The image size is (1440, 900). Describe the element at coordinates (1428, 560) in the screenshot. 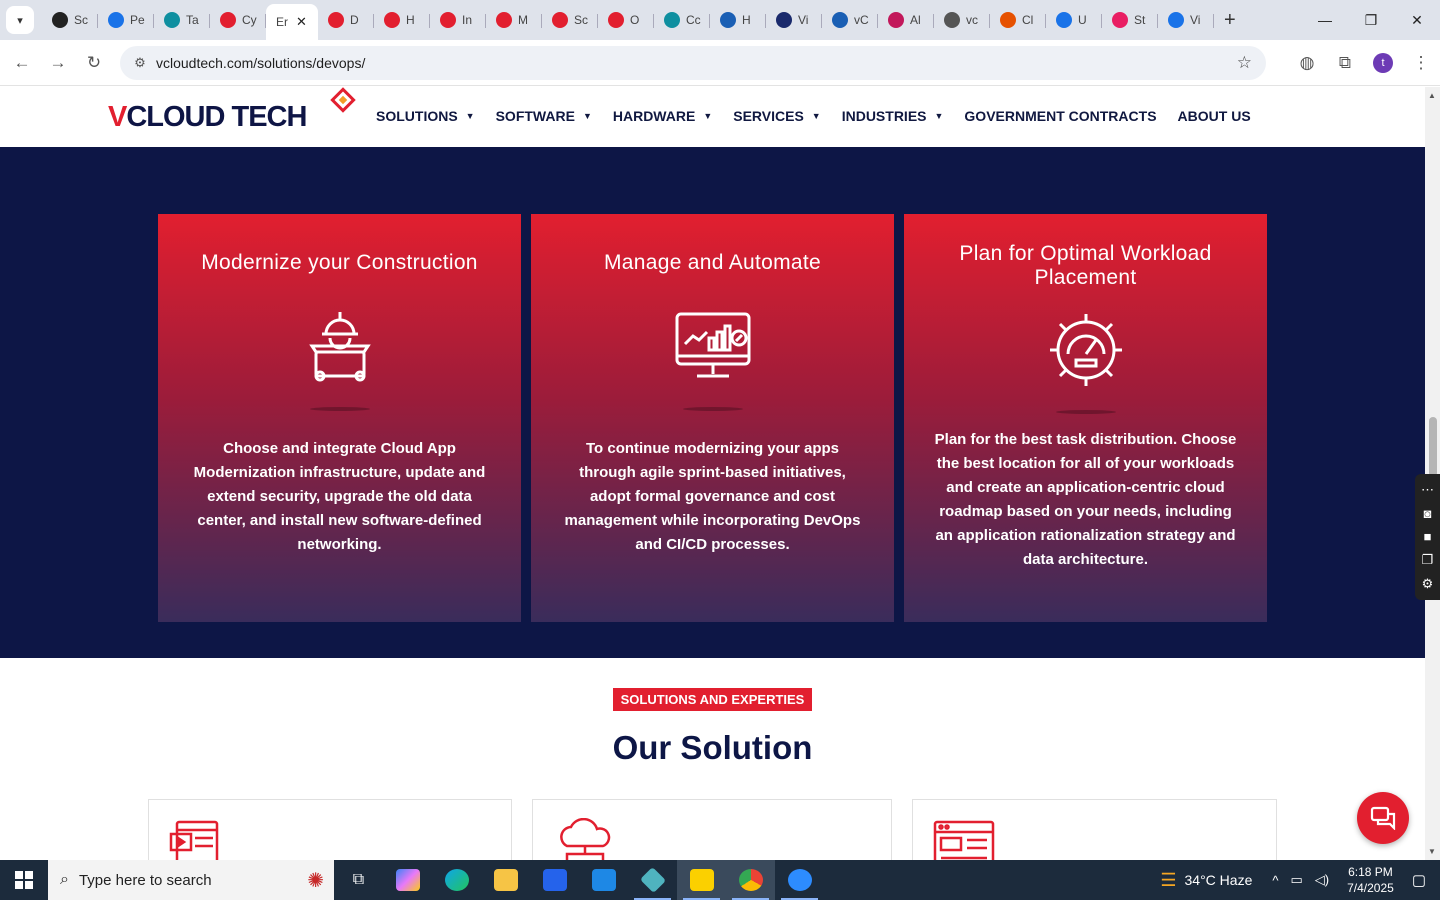

I see `copy-icon: ❐` at that location.